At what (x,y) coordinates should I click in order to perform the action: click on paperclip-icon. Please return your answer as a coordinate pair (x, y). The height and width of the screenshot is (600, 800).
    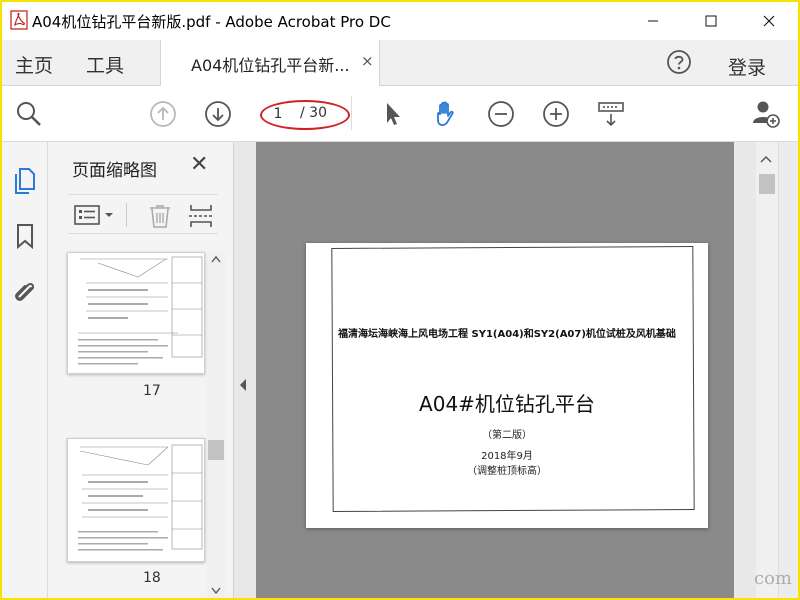
    Looking at the image, I should click on (25, 291).